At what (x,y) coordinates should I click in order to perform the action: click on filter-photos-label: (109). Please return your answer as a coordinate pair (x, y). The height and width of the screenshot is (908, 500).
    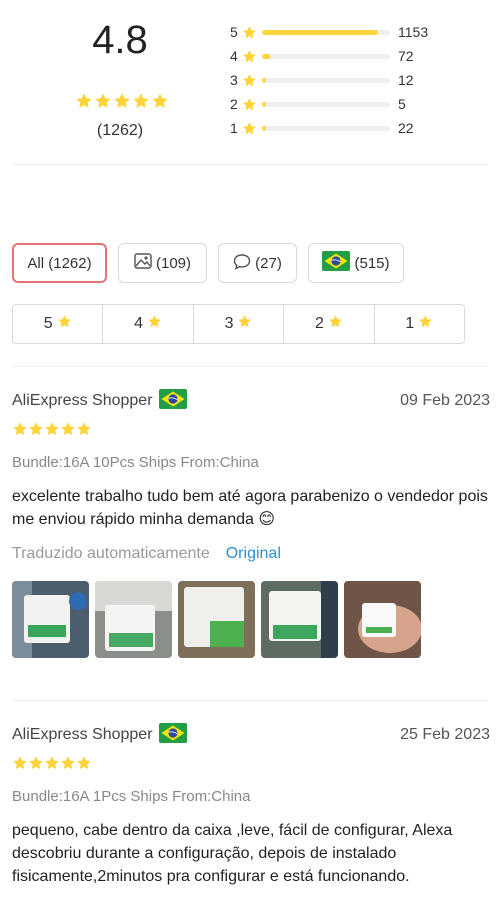
    Looking at the image, I should click on (173, 263).